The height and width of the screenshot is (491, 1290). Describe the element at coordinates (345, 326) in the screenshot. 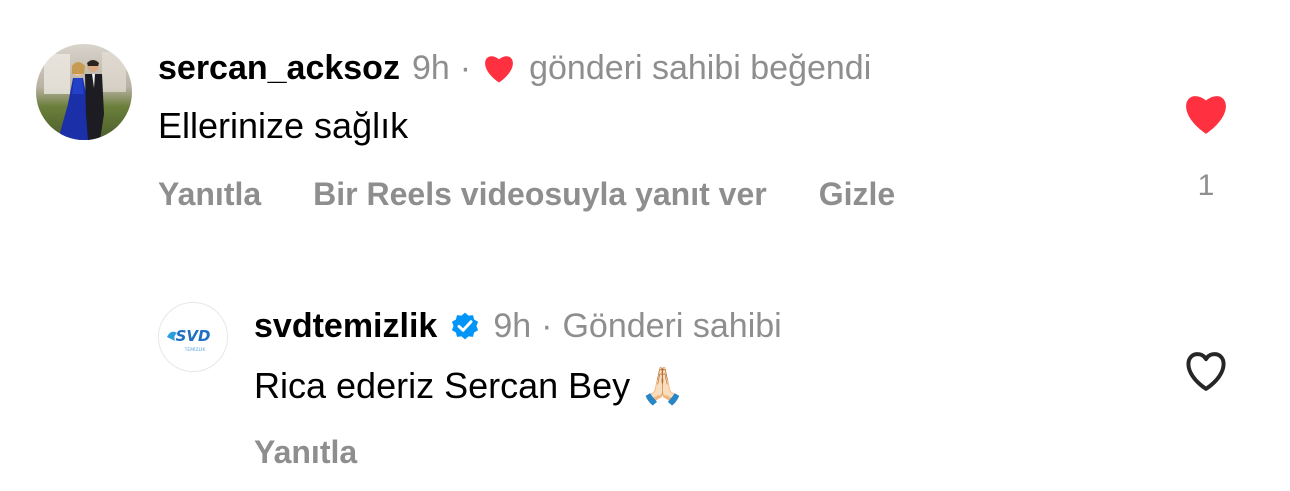

I see `username: svdtemizlik` at that location.